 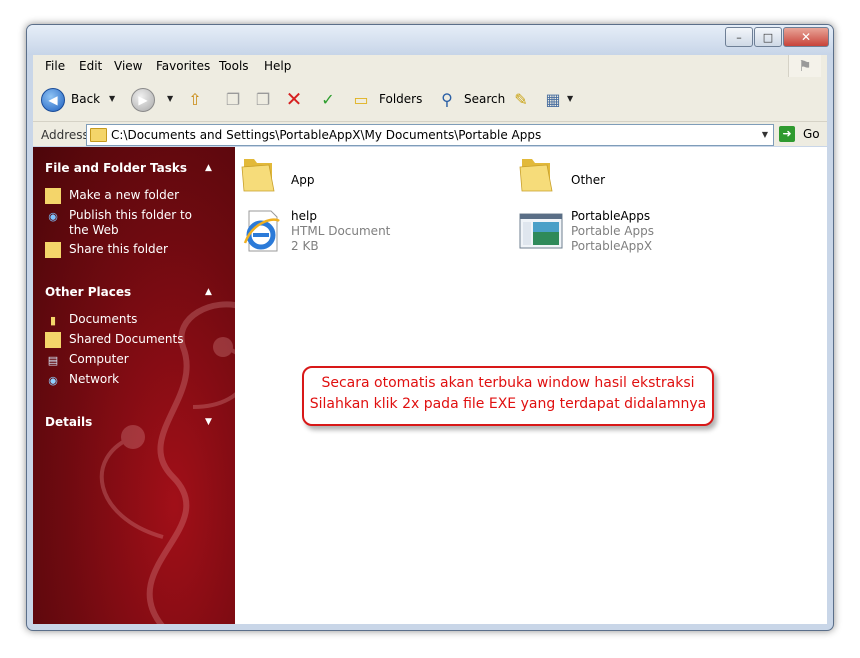 I want to click on task-publish-web: ◉ Publish this folder to the Web, so click(x=127, y=223).